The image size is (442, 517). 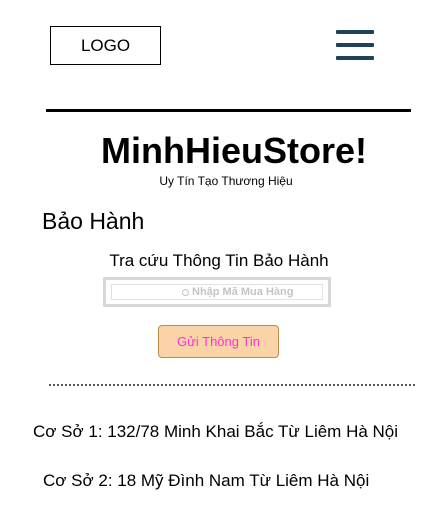 I want to click on search-icon, so click(x=185, y=292).